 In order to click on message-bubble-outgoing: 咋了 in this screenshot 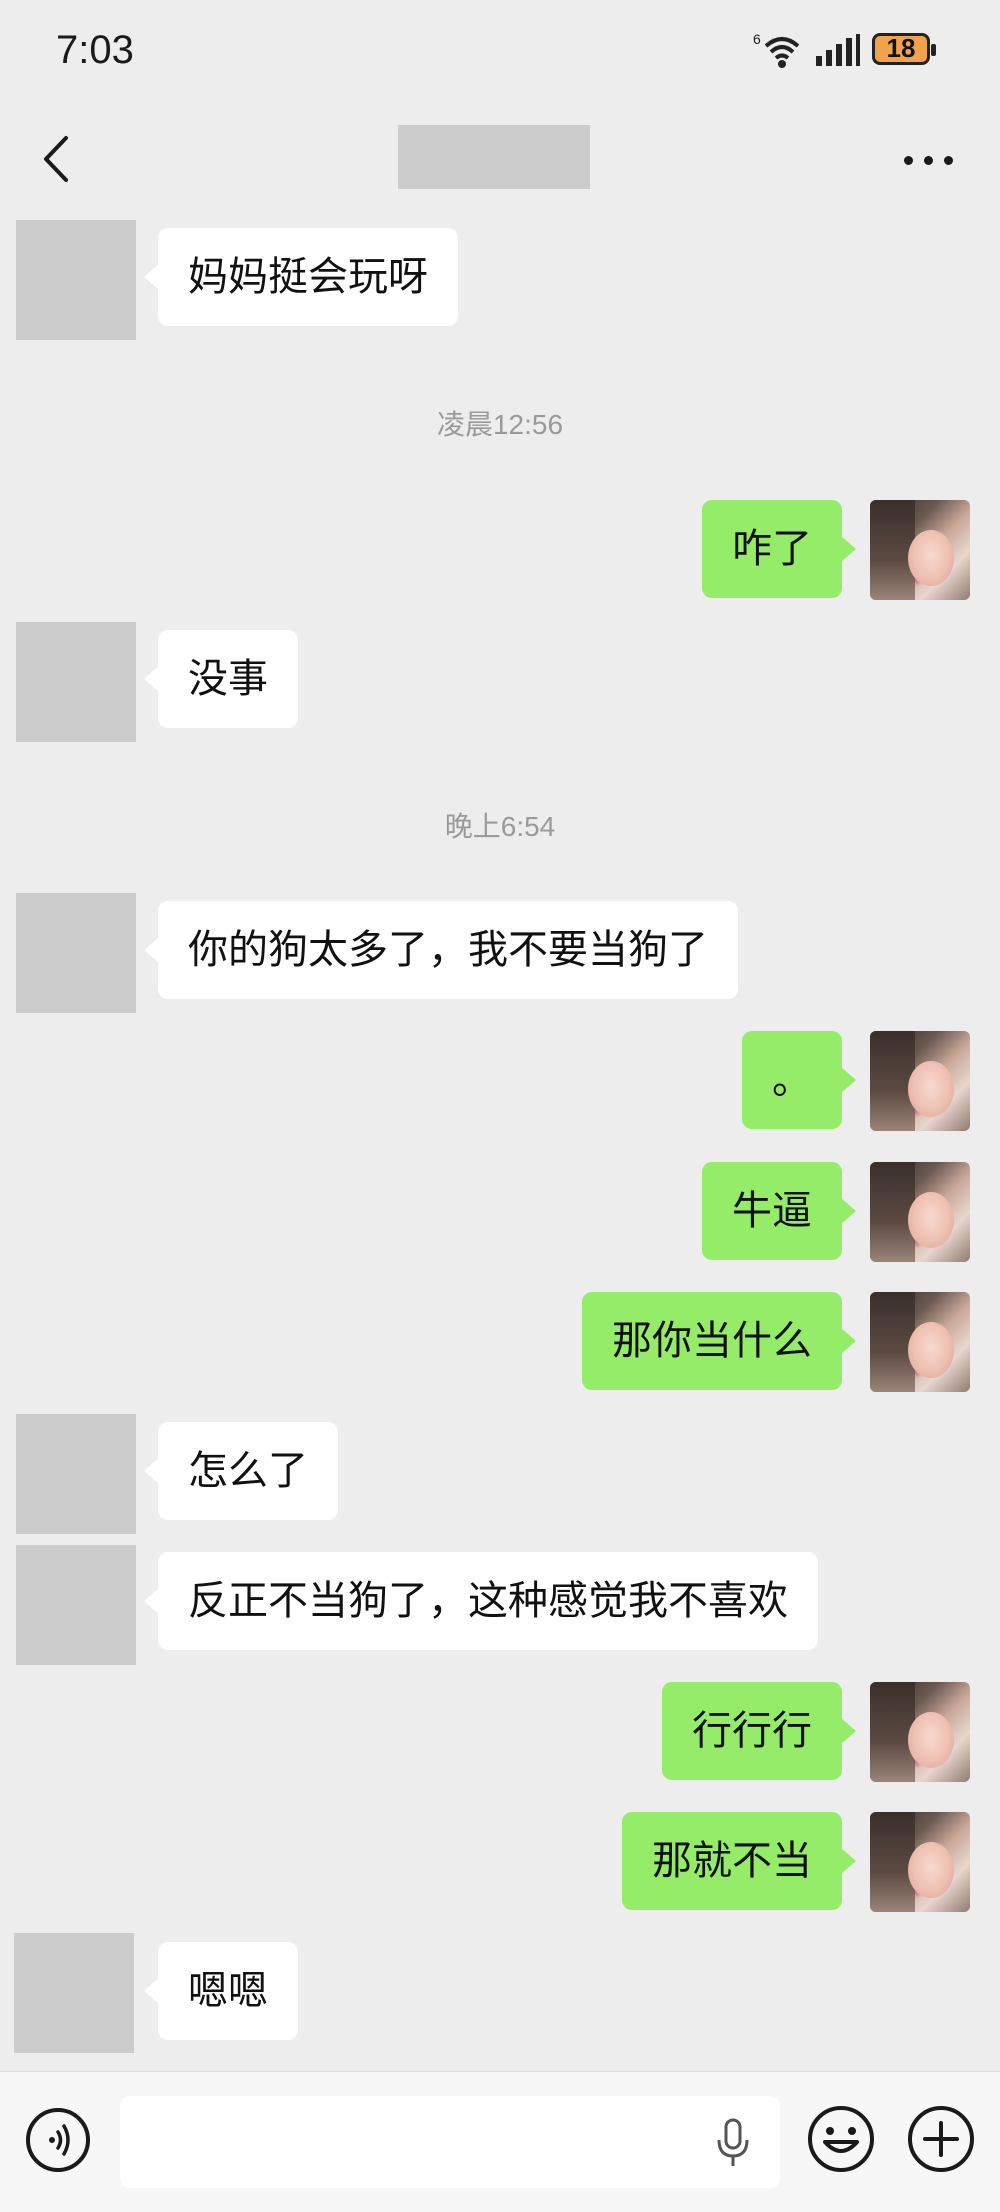, I will do `click(779, 549)`.